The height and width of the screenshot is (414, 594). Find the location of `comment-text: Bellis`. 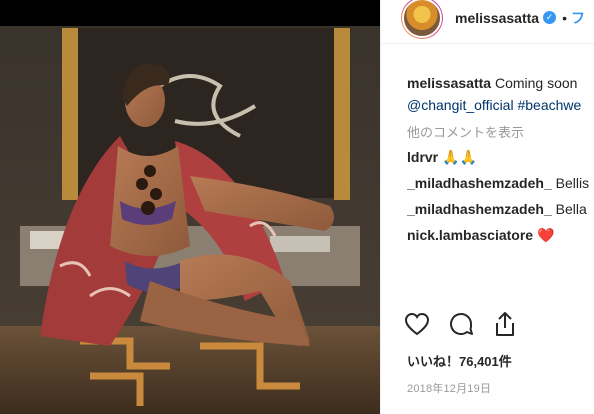

comment-text: Bellis is located at coordinates (572, 183).